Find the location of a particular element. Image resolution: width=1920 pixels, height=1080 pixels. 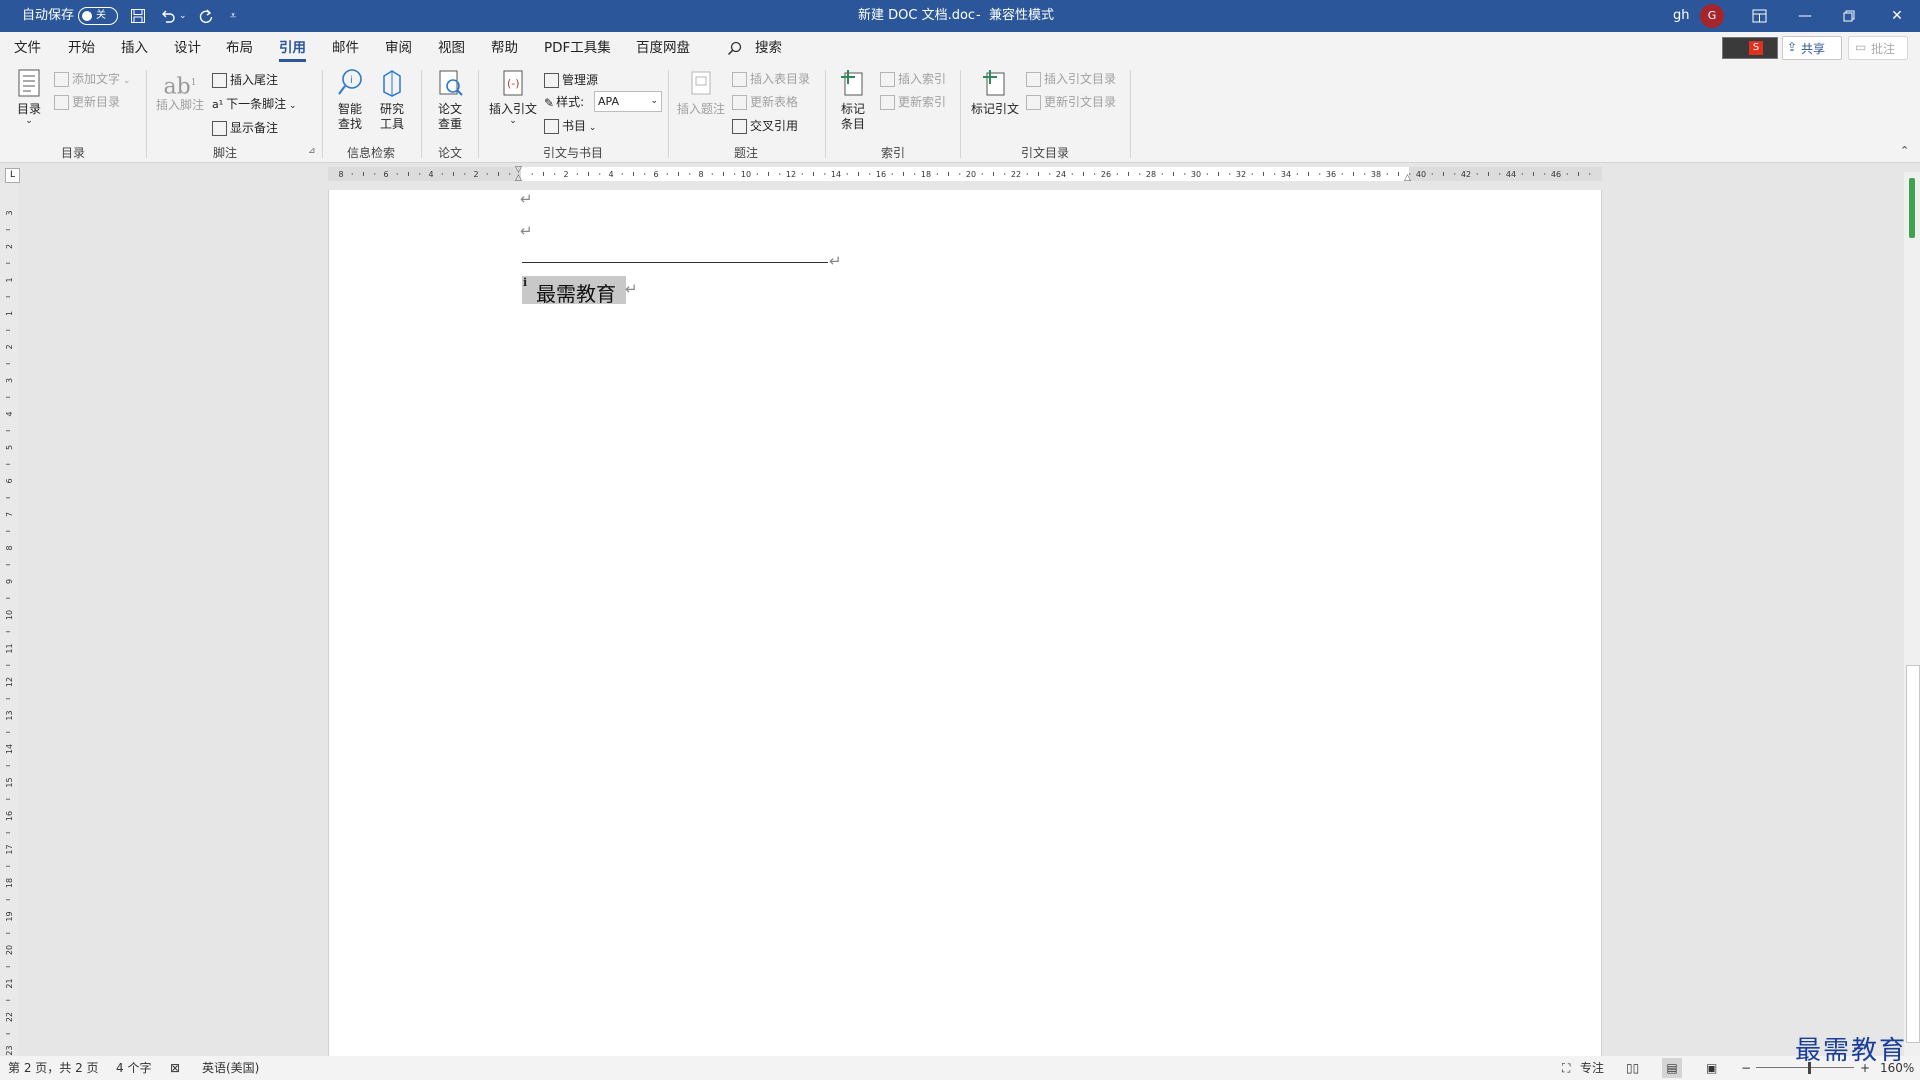

autosave-toggle: 关 is located at coordinates (98, 16).